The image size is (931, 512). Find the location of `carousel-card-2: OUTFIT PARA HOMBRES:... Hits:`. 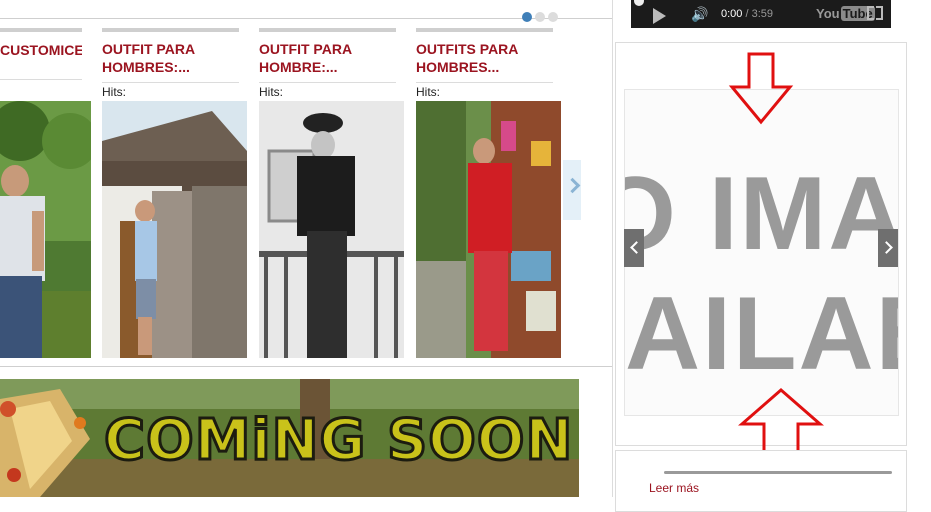

carousel-card-2: OUTFIT PARA HOMBRES:... Hits: is located at coordinates (170, 63).